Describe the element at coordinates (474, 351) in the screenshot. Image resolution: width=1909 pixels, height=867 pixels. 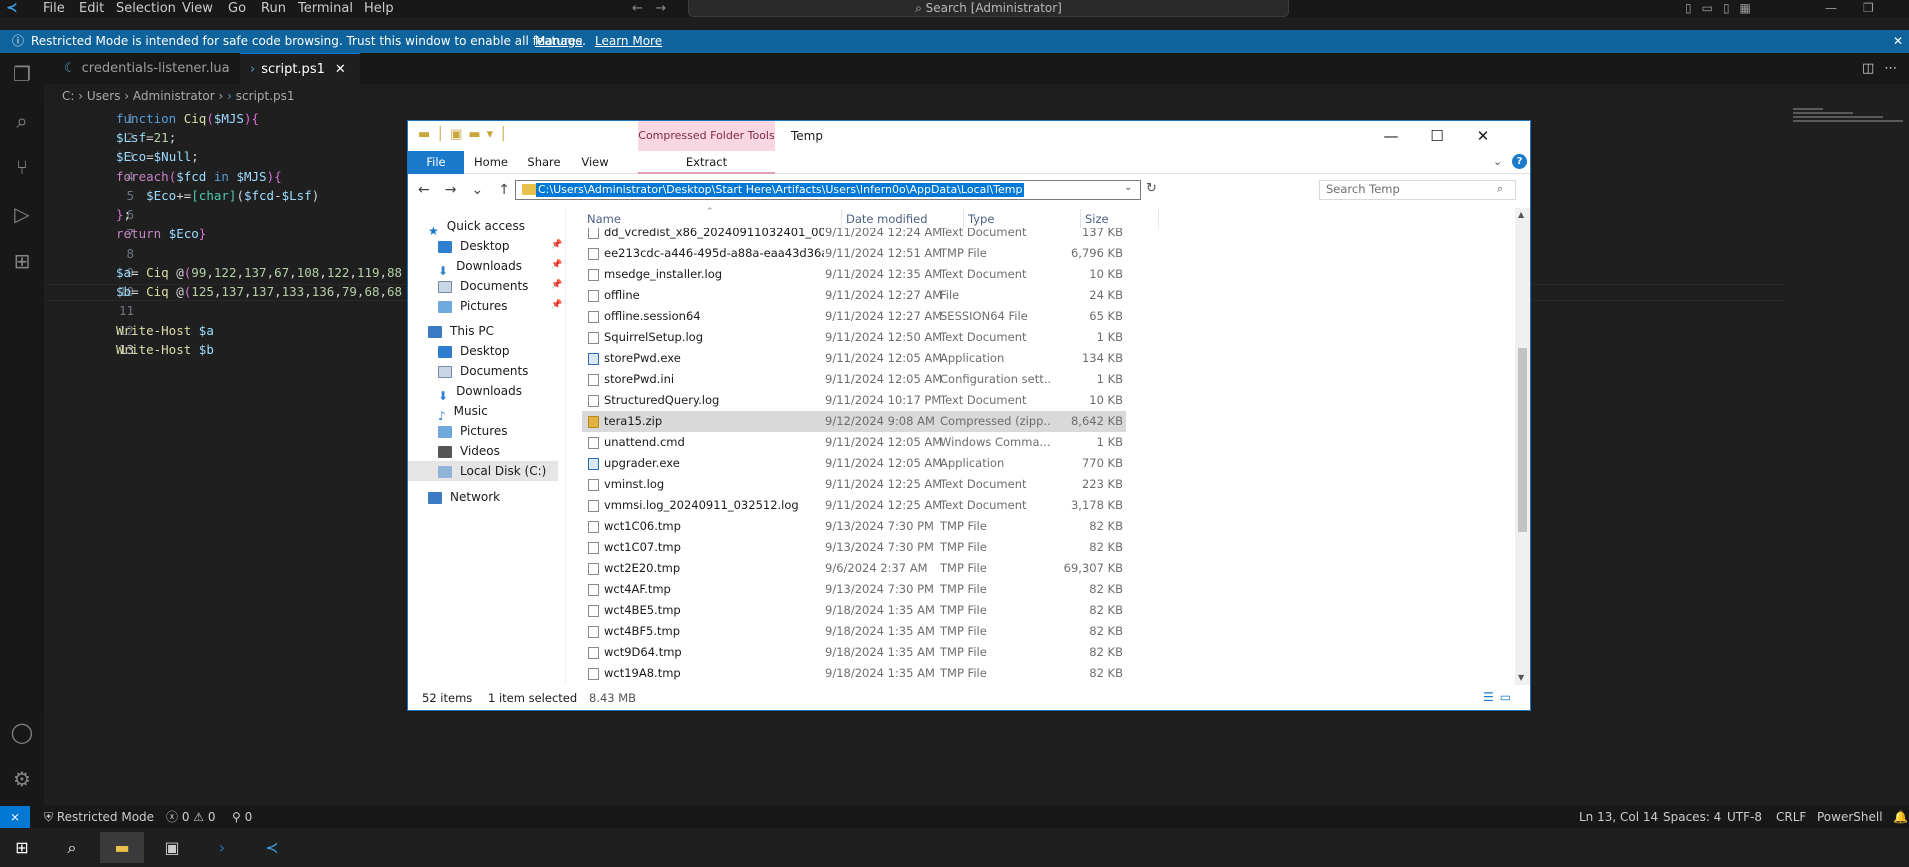
I see `nav-pc-desktop: Desktop` at that location.